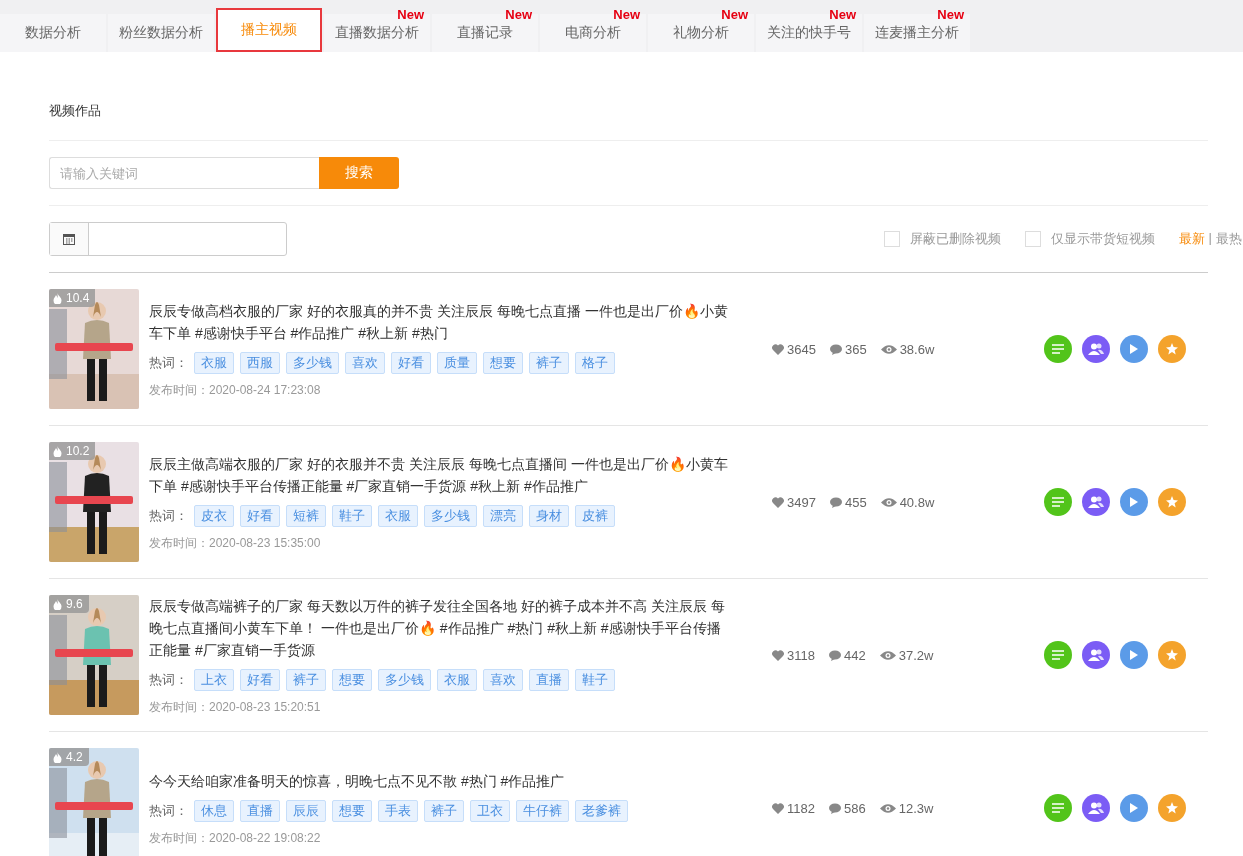  I want to click on heat-badge: 4.2, so click(69, 757).